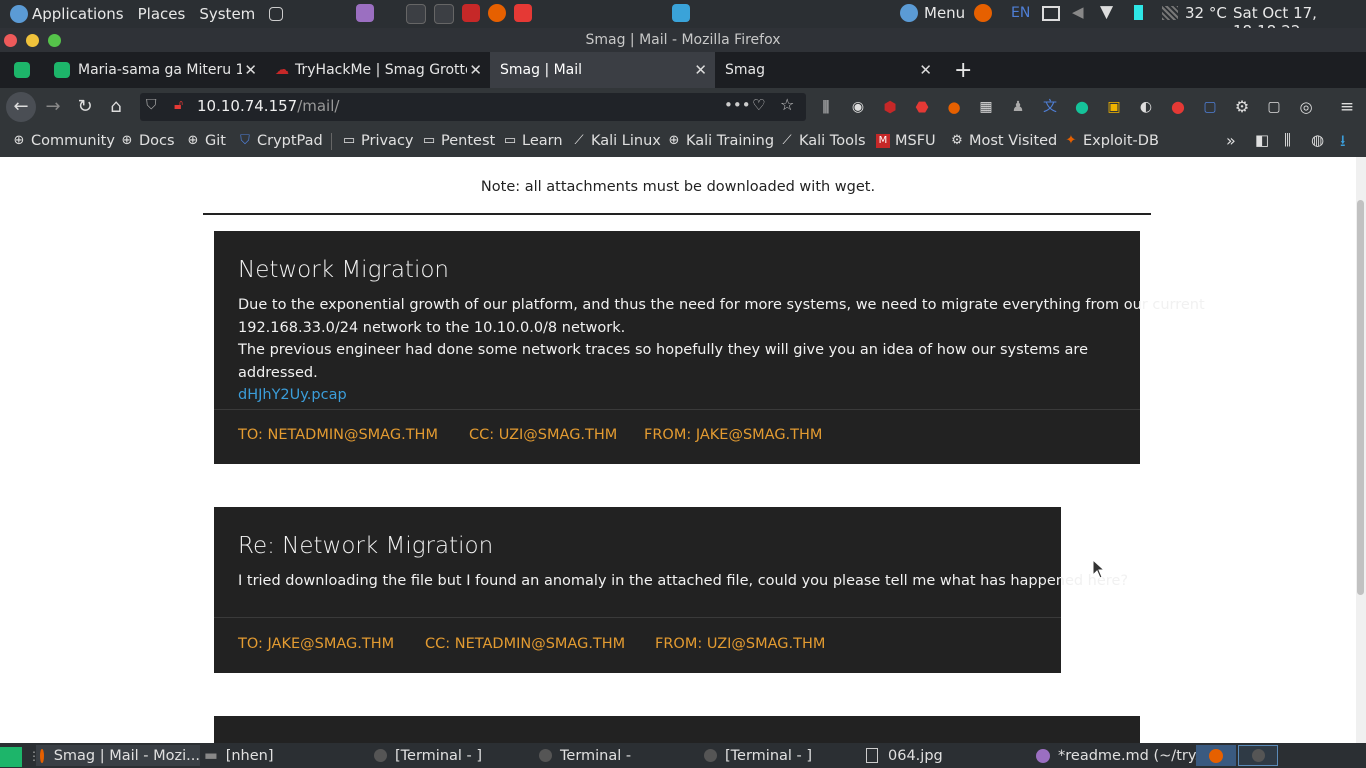  What do you see at coordinates (32, 40) in the screenshot?
I see `minimize-window-button` at bounding box center [32, 40].